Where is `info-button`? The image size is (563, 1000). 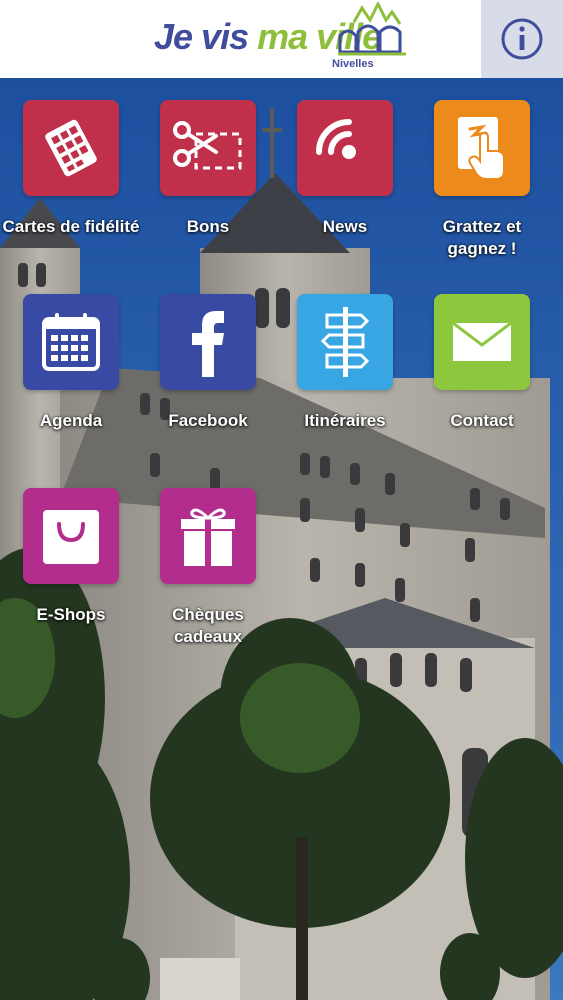 info-button is located at coordinates (522, 39).